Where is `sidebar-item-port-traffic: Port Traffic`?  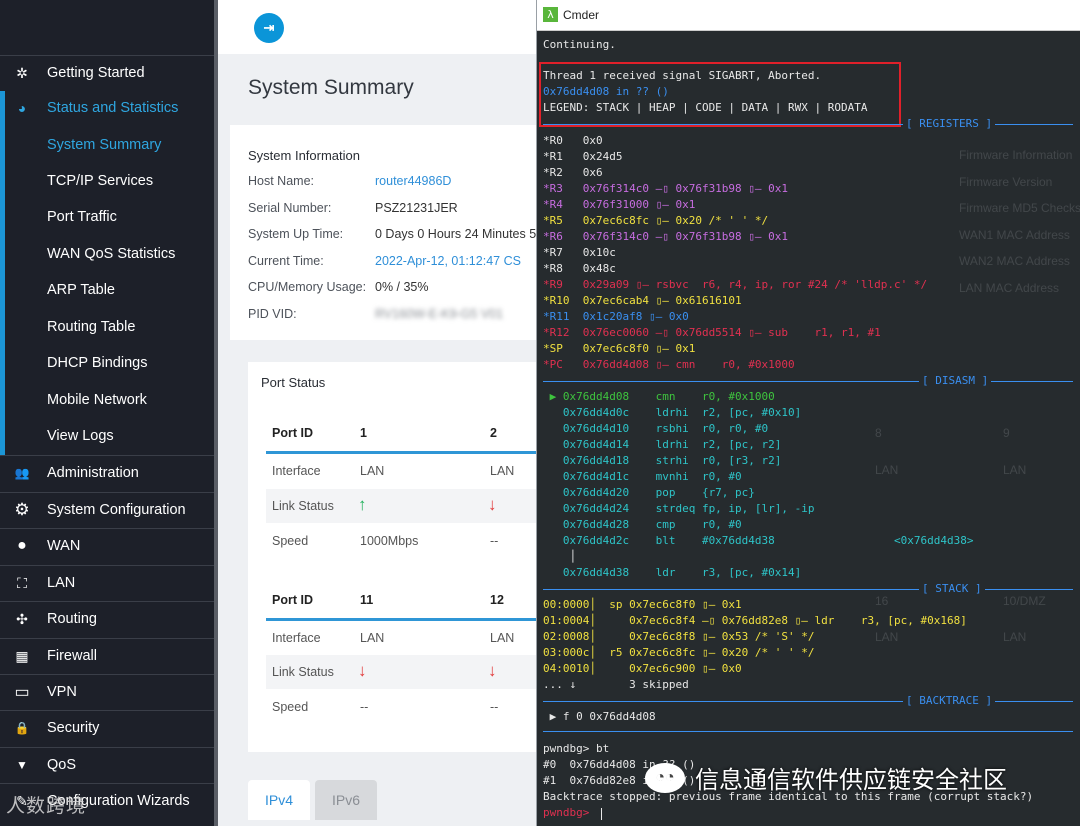 sidebar-item-port-traffic: Port Traffic is located at coordinates (107, 217).